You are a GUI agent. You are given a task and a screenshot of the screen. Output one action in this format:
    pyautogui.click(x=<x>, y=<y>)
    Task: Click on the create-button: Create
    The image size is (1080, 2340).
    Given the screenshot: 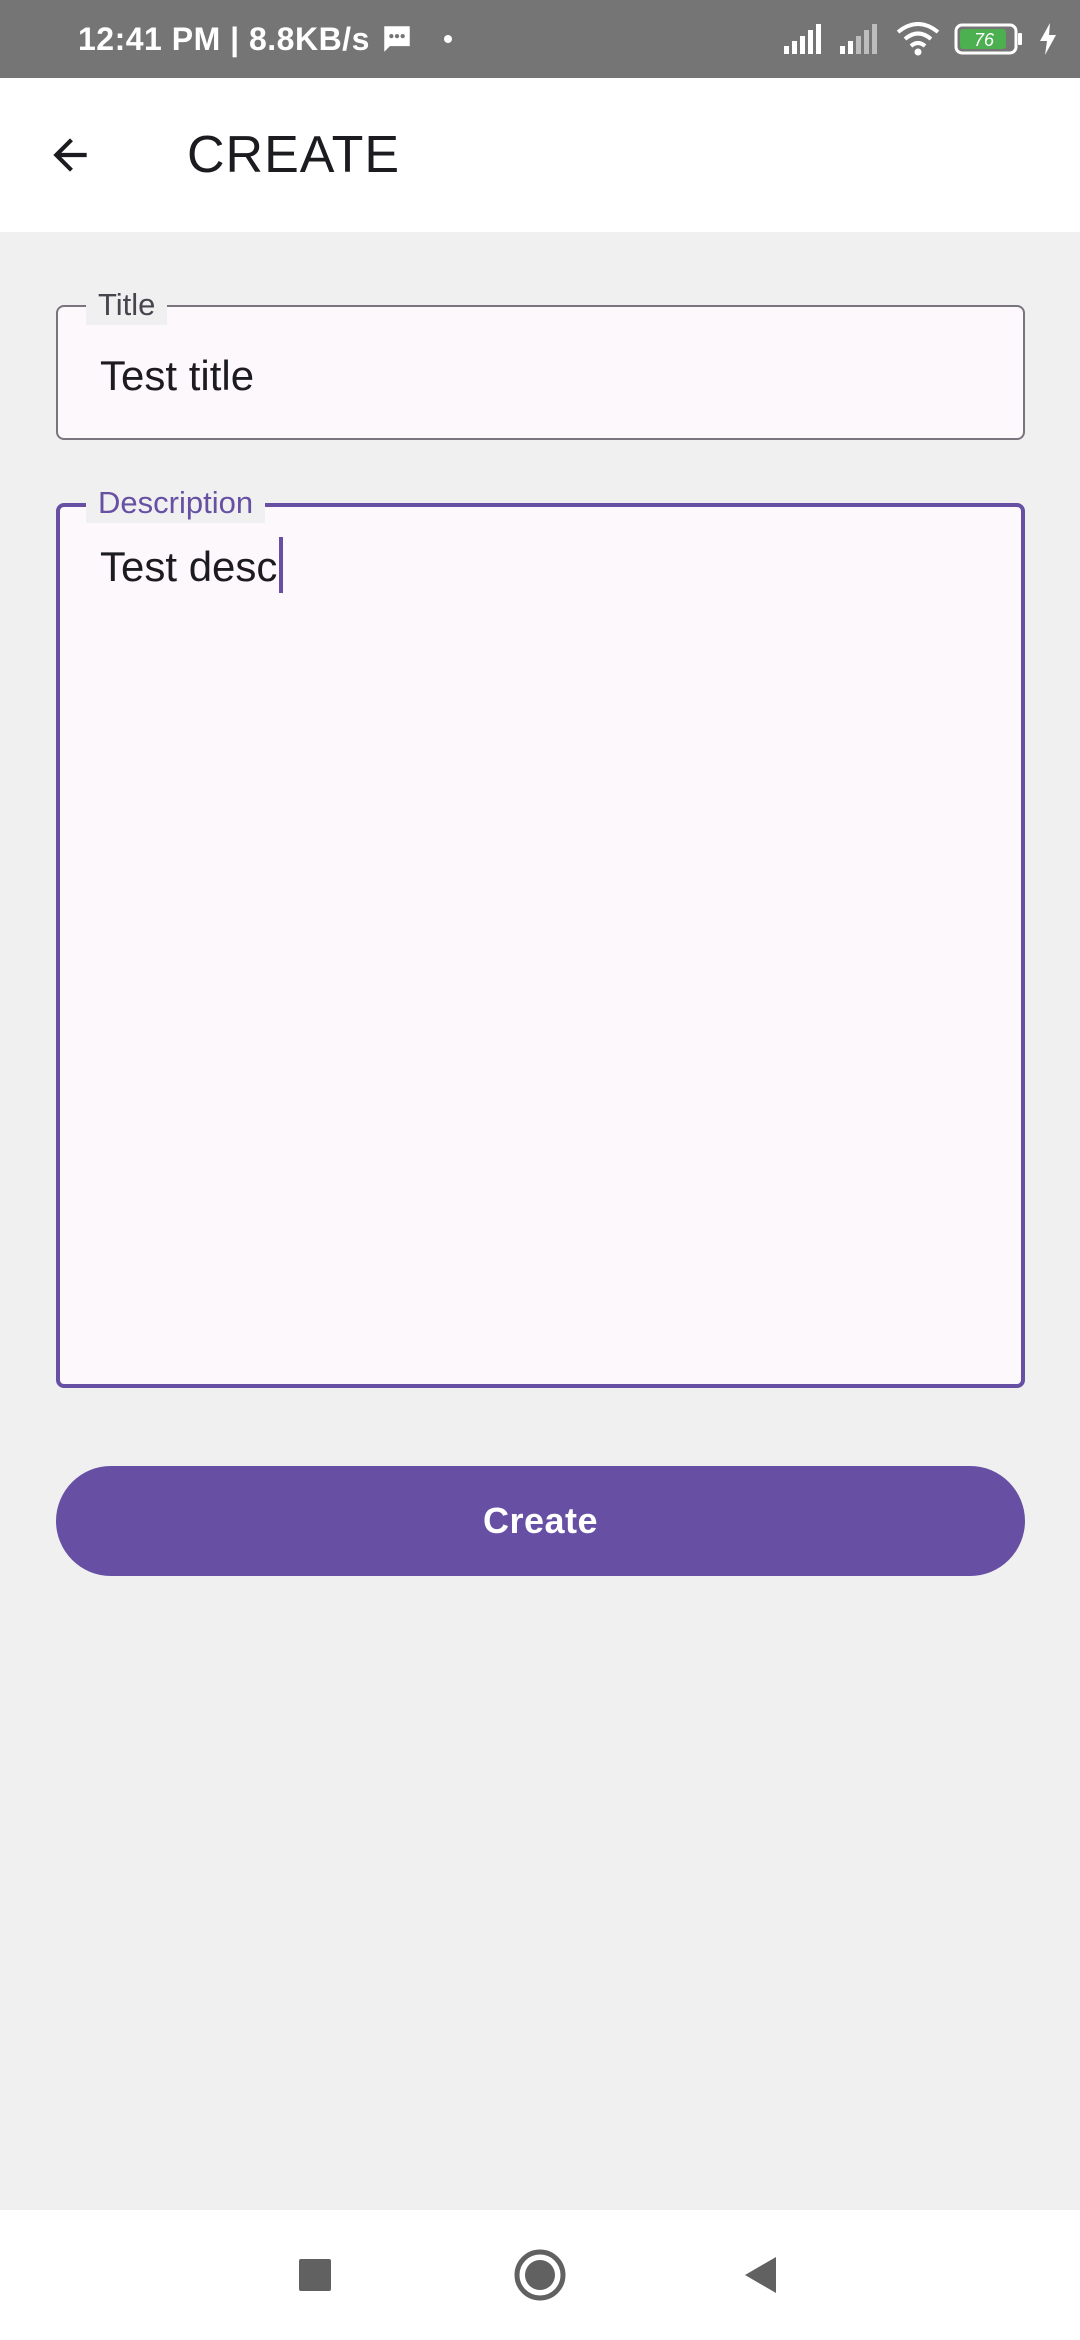 What is the action you would take?
    pyautogui.click(x=540, y=1521)
    